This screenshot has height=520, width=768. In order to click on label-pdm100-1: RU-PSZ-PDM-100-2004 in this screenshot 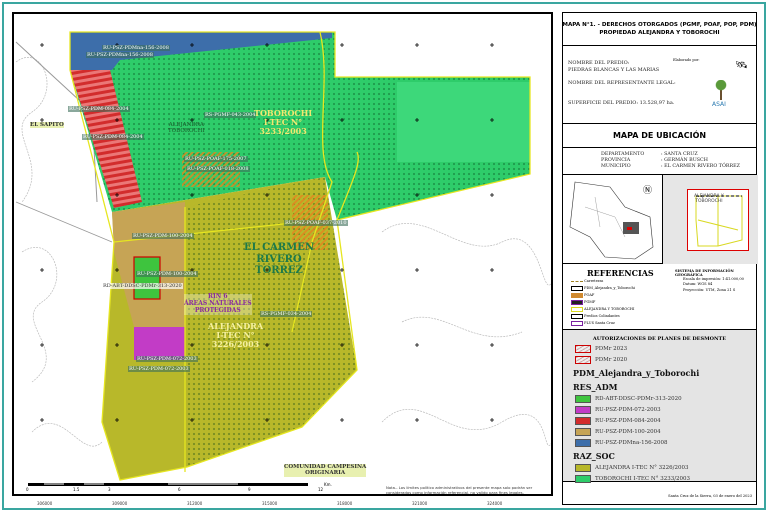, I will do `click(163, 236)`.